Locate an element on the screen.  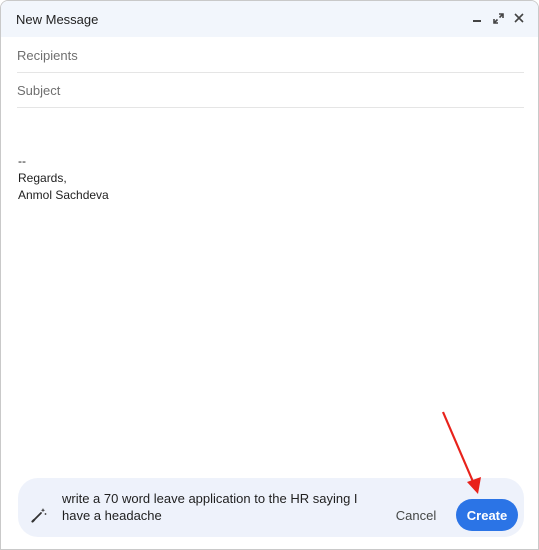
subject-field is located at coordinates (270, 90).